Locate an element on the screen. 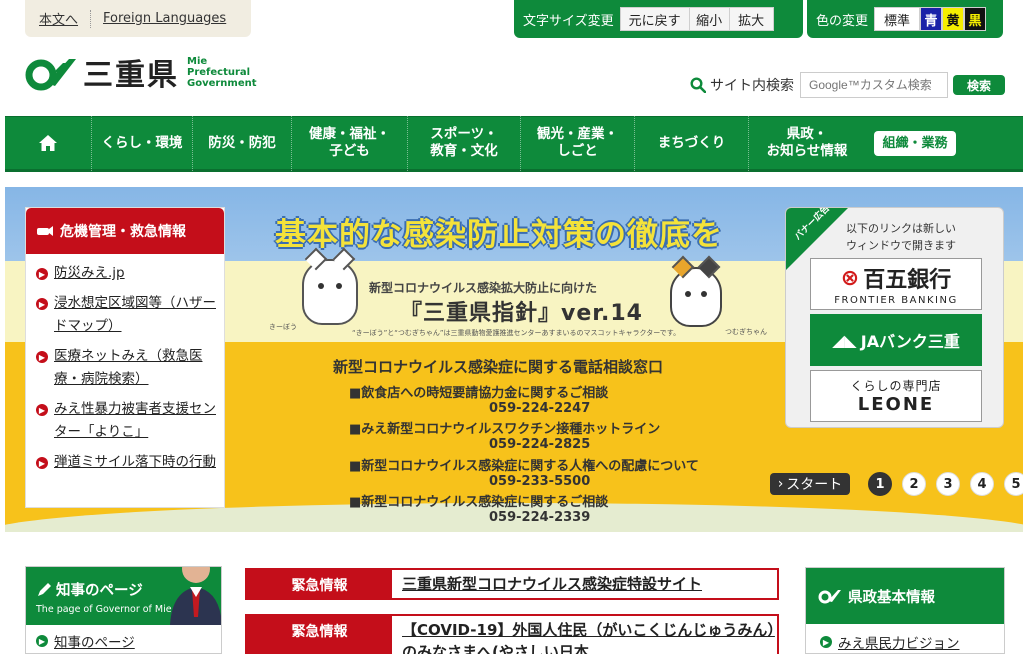  logo-sub-line: Mie is located at coordinates (197, 61).